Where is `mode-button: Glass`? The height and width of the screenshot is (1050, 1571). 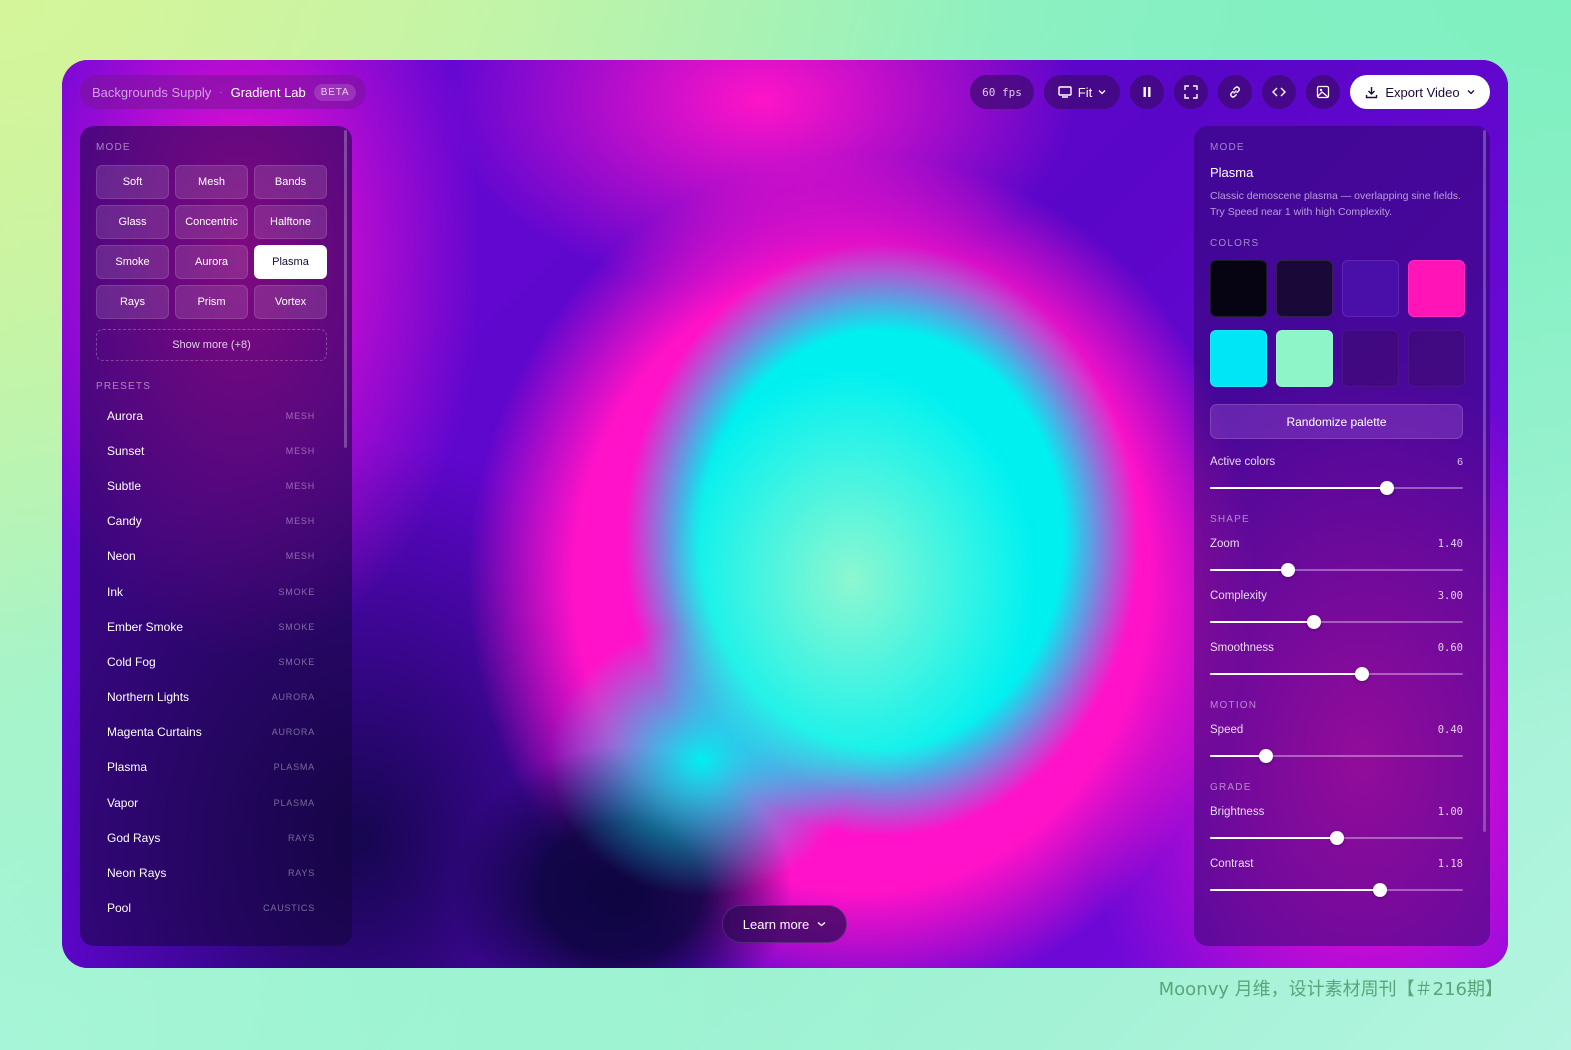 mode-button: Glass is located at coordinates (132, 222).